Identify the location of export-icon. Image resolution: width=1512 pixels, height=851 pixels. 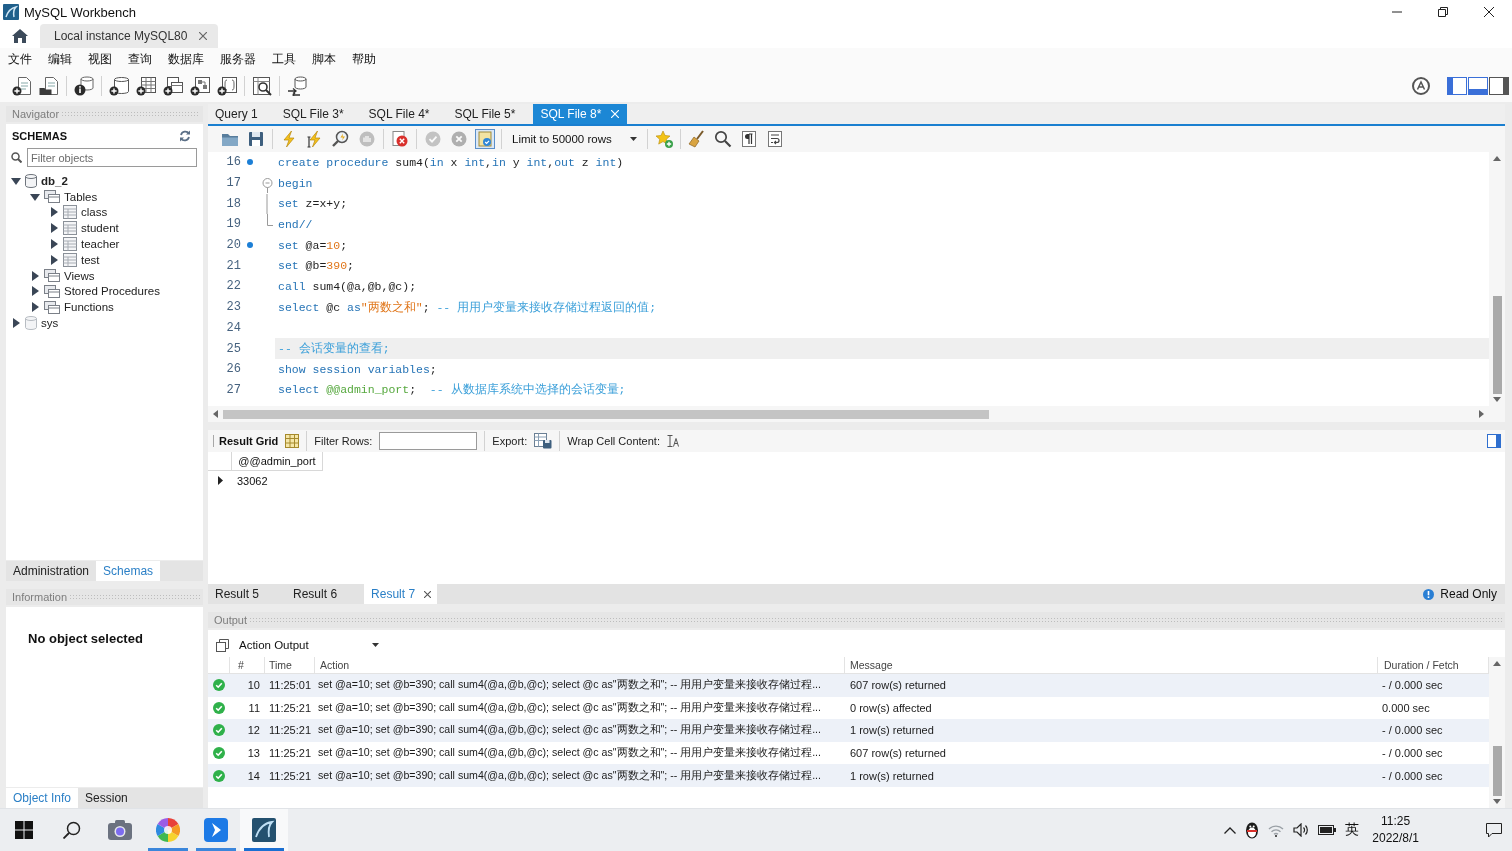
(543, 441).